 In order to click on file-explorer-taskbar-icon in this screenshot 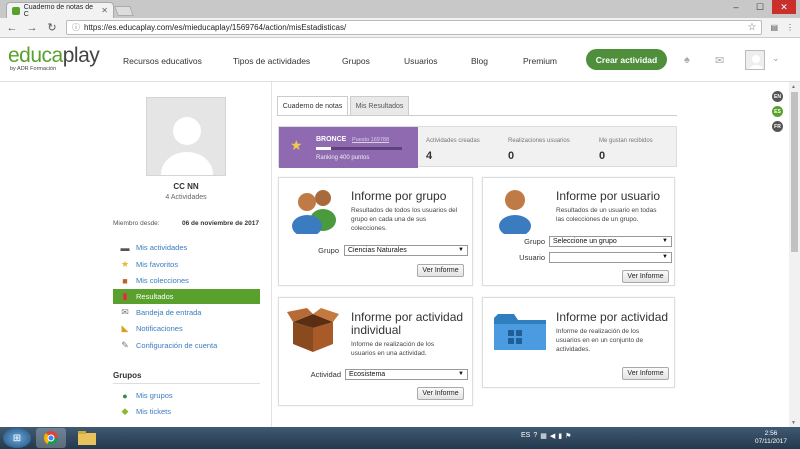, I will do `click(87, 438)`.